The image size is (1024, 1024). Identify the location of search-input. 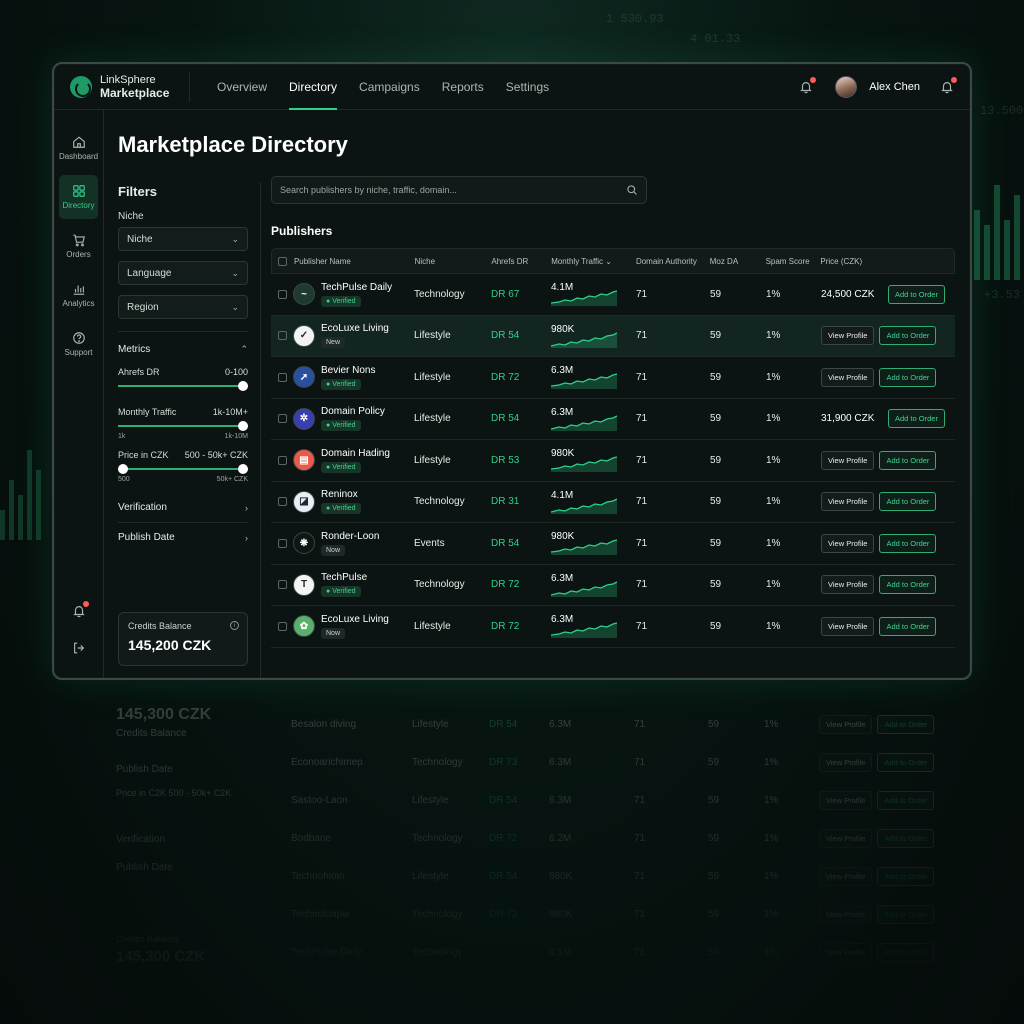
(453, 190).